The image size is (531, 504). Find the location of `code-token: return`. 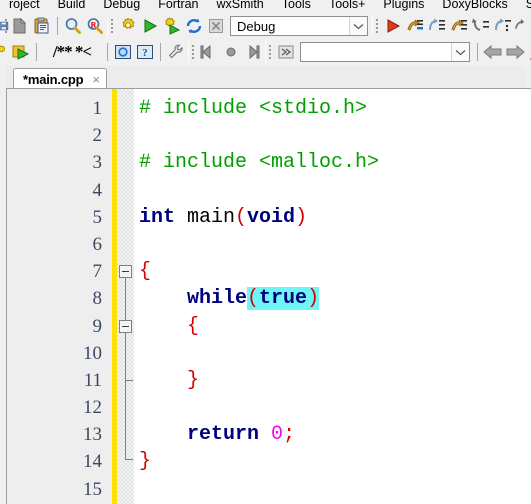

code-token: return is located at coordinates (199, 435).